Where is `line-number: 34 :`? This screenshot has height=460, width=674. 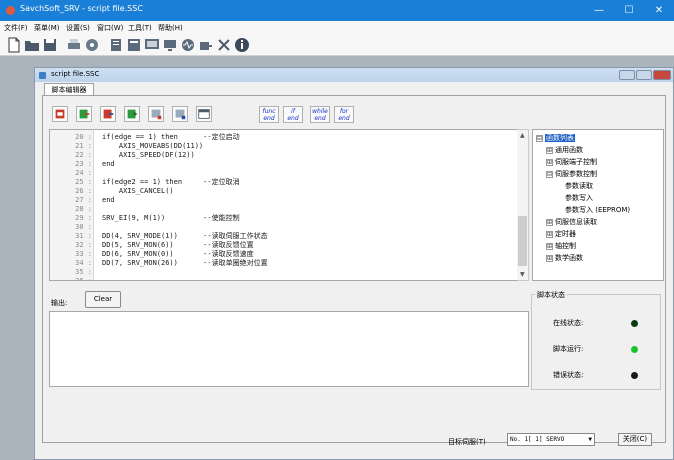 line-number: 34 : is located at coordinates (83, 263).